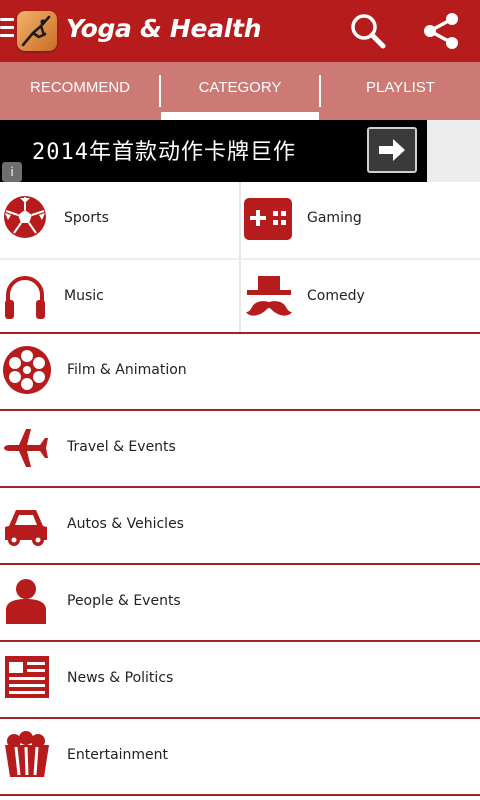 The height and width of the screenshot is (800, 480). What do you see at coordinates (240, 795) in the screenshot?
I see `row-divider` at bounding box center [240, 795].